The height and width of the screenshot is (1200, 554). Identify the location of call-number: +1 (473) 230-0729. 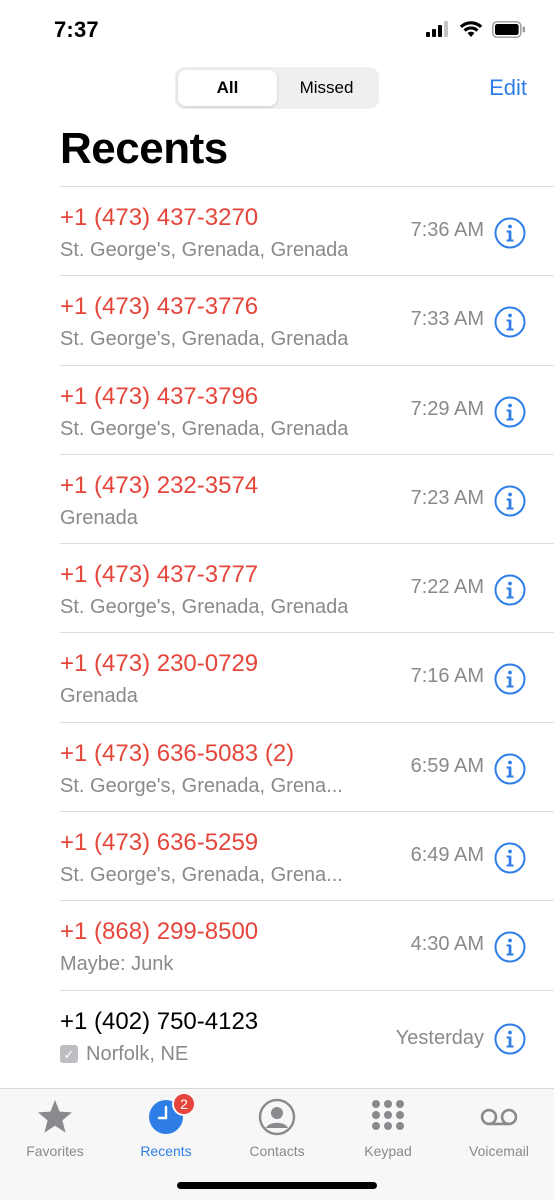
(159, 664).